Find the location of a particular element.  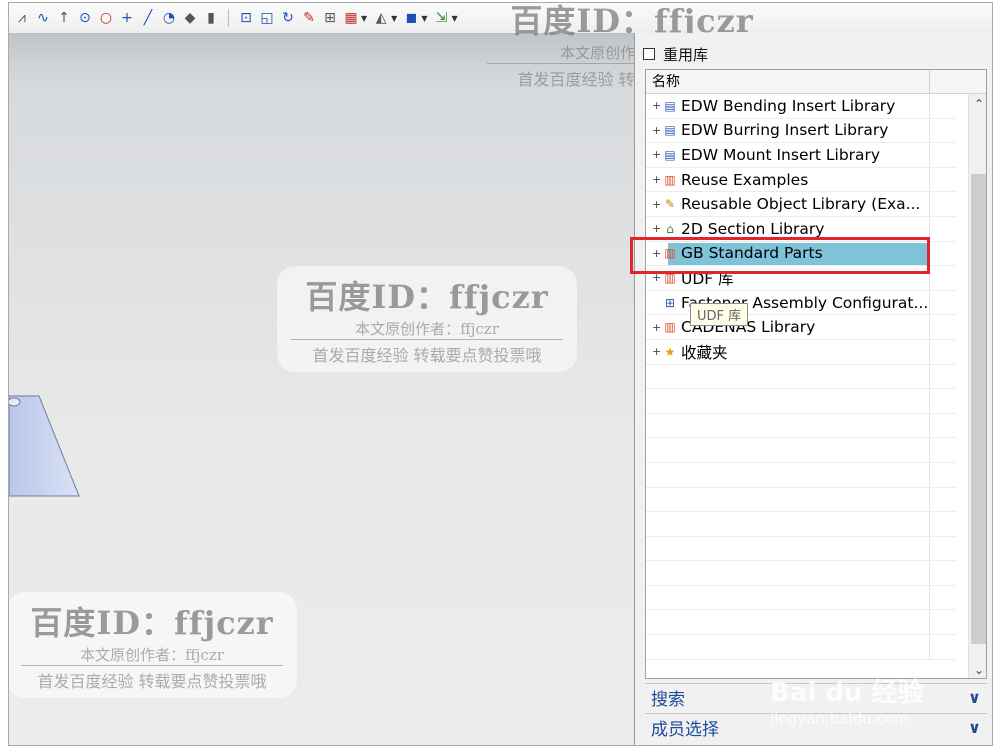

tree-item-label: EDW Burring Insert Library is located at coordinates (785, 130).